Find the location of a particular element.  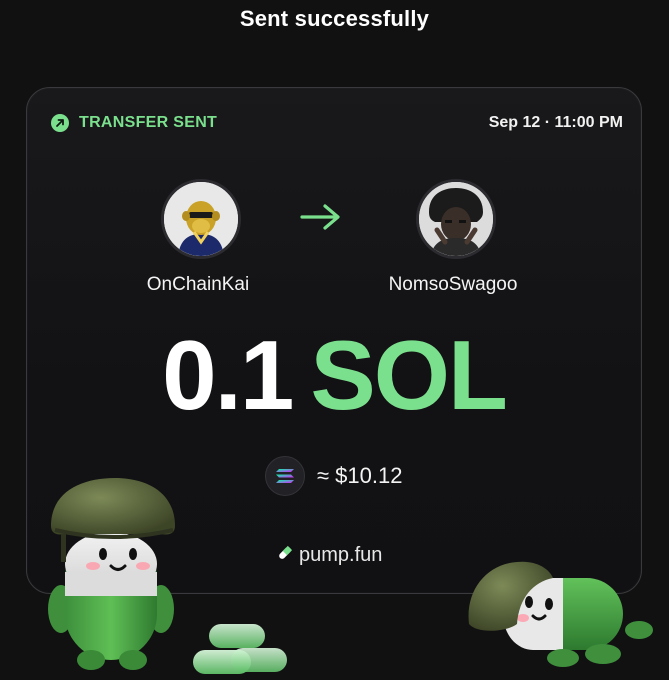

recipient-name: NomsoSwagoo is located at coordinates (453, 285).